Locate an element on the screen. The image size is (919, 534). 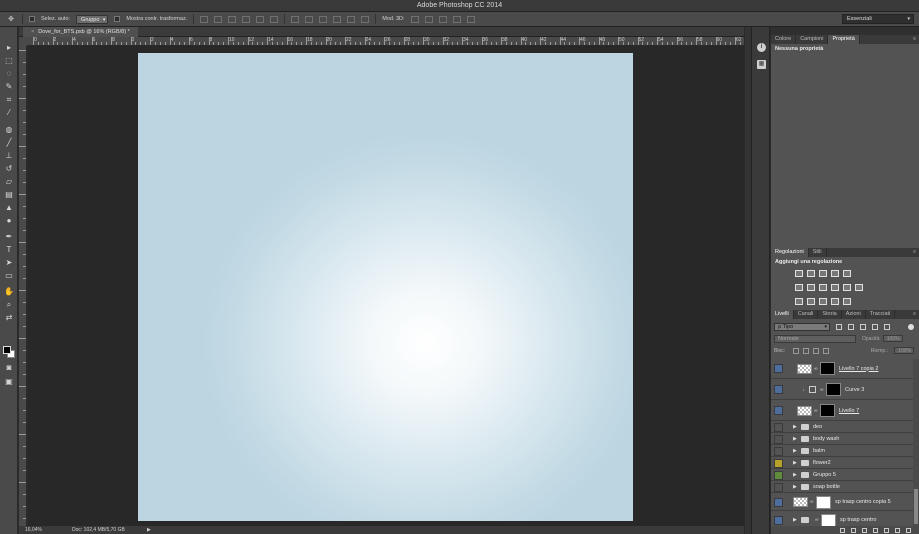
vertical-ruler is located at coordinates (23, 286).